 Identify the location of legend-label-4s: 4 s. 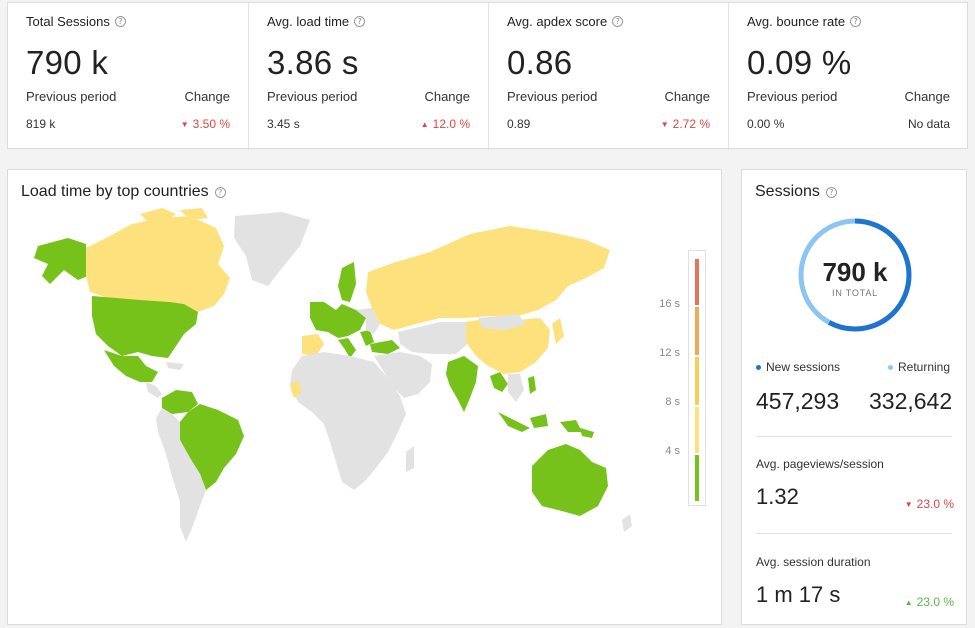
(672, 451).